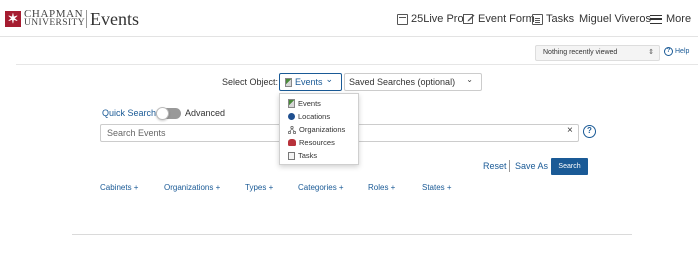  I want to click on select-object-label: Select Object:, so click(250, 82).